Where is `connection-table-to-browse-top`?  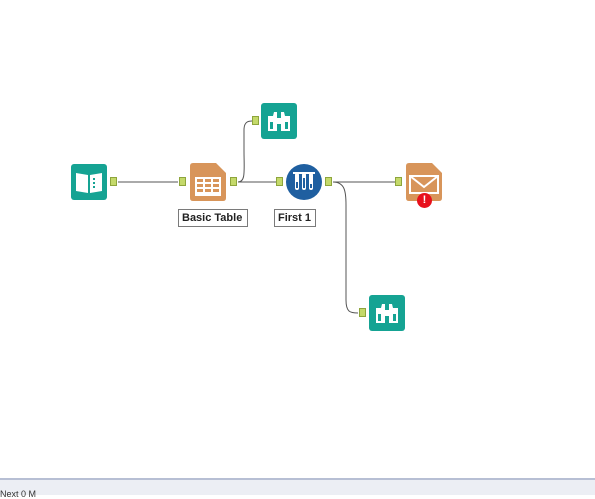
connection-table-to-browse-top is located at coordinates (245, 151).